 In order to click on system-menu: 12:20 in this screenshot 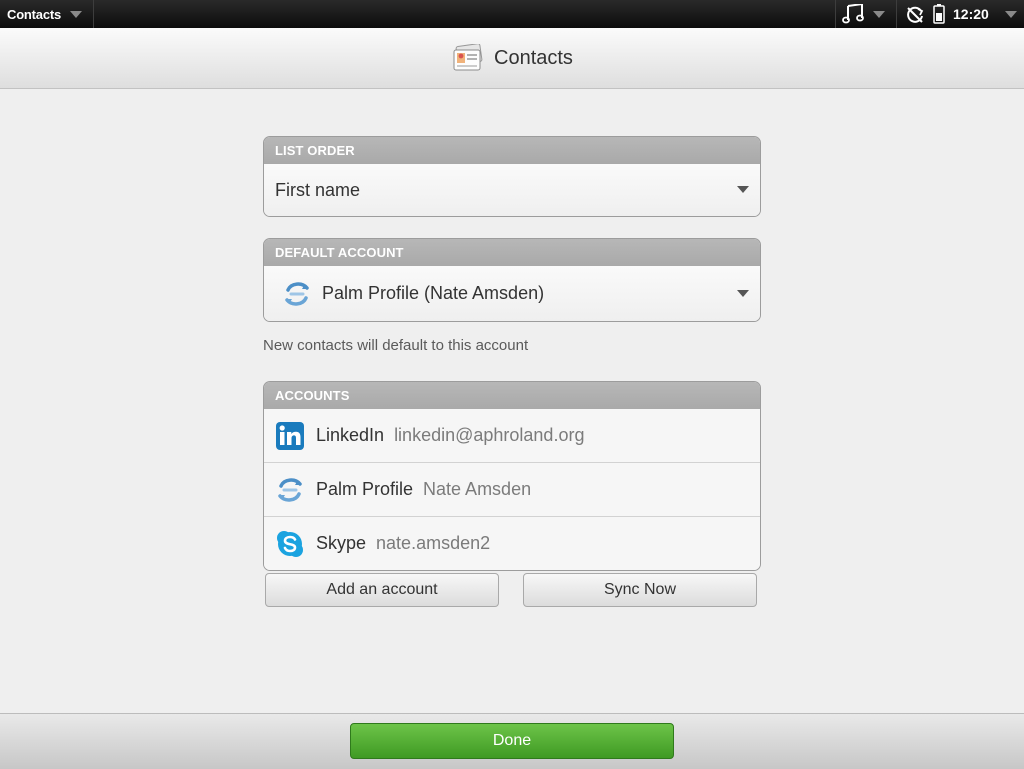, I will do `click(960, 14)`.